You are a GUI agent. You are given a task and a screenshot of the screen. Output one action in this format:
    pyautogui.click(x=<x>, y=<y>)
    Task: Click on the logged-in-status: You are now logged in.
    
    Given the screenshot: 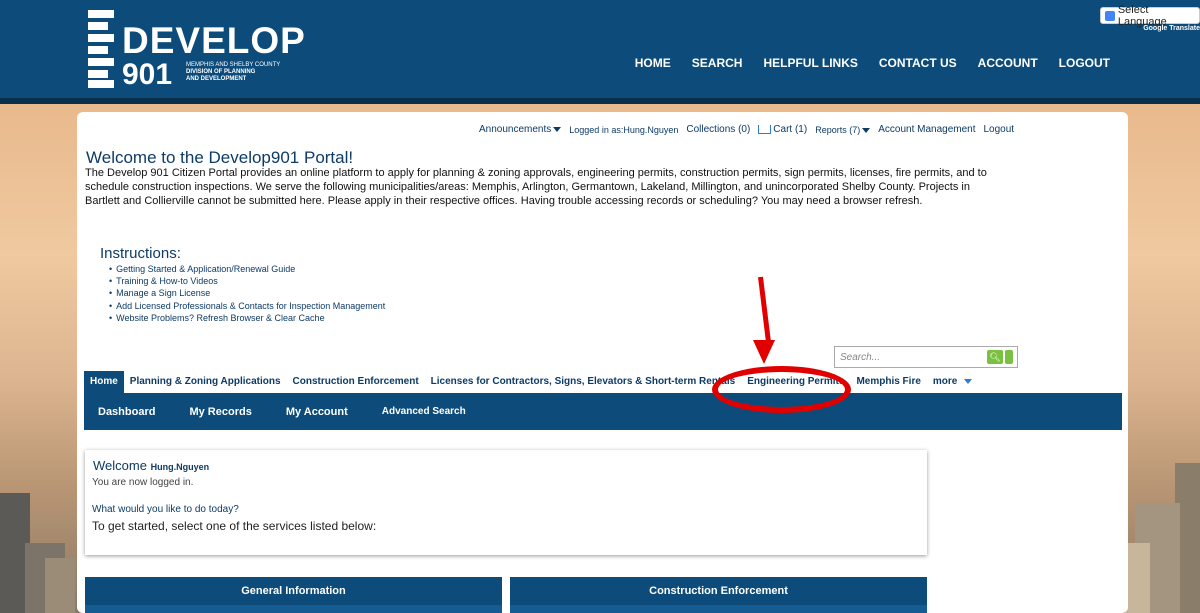 What is the action you would take?
    pyautogui.click(x=143, y=482)
    